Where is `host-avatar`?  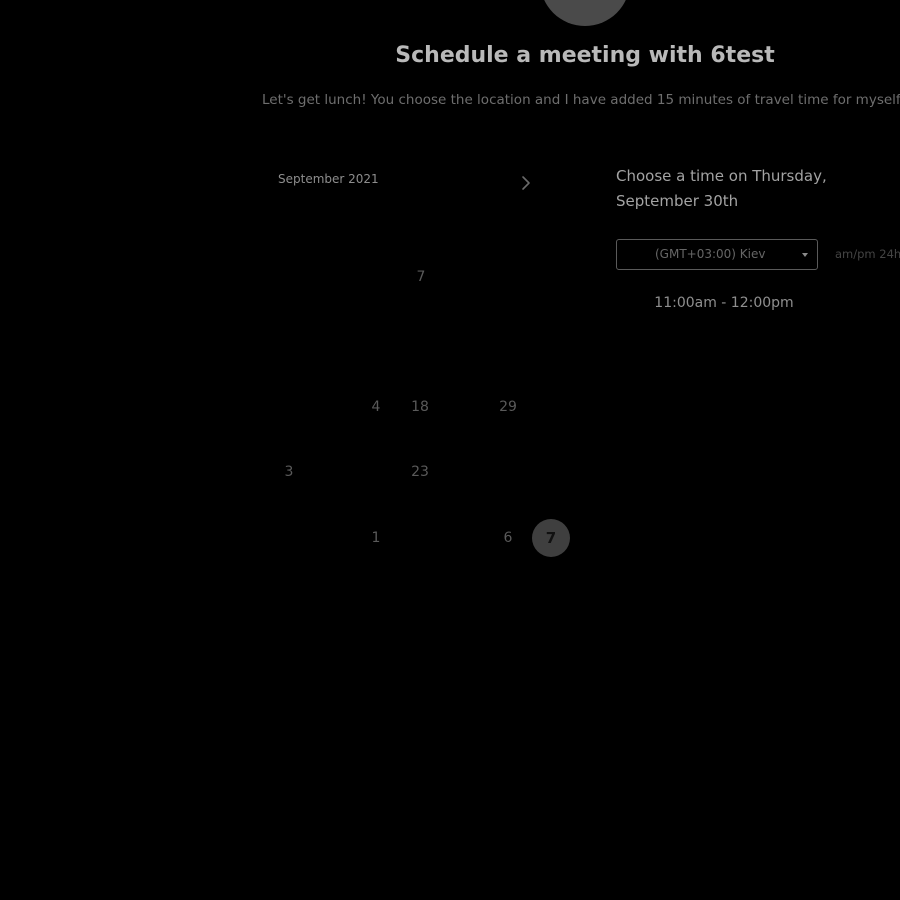 host-avatar is located at coordinates (585, 13).